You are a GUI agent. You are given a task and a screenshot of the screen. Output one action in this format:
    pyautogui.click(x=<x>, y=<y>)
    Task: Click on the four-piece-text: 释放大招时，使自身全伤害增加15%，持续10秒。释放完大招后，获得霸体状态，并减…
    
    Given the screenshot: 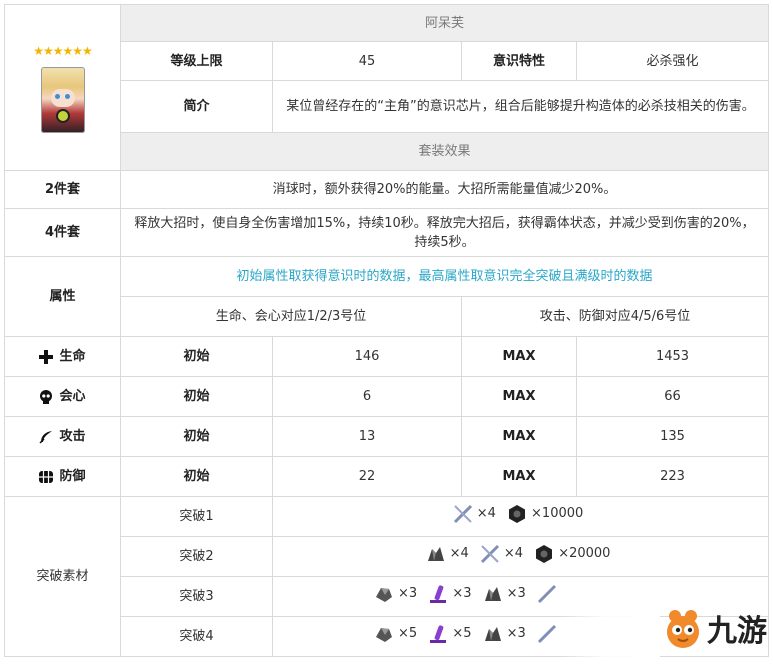 What is the action you would take?
    pyautogui.click(x=444, y=232)
    